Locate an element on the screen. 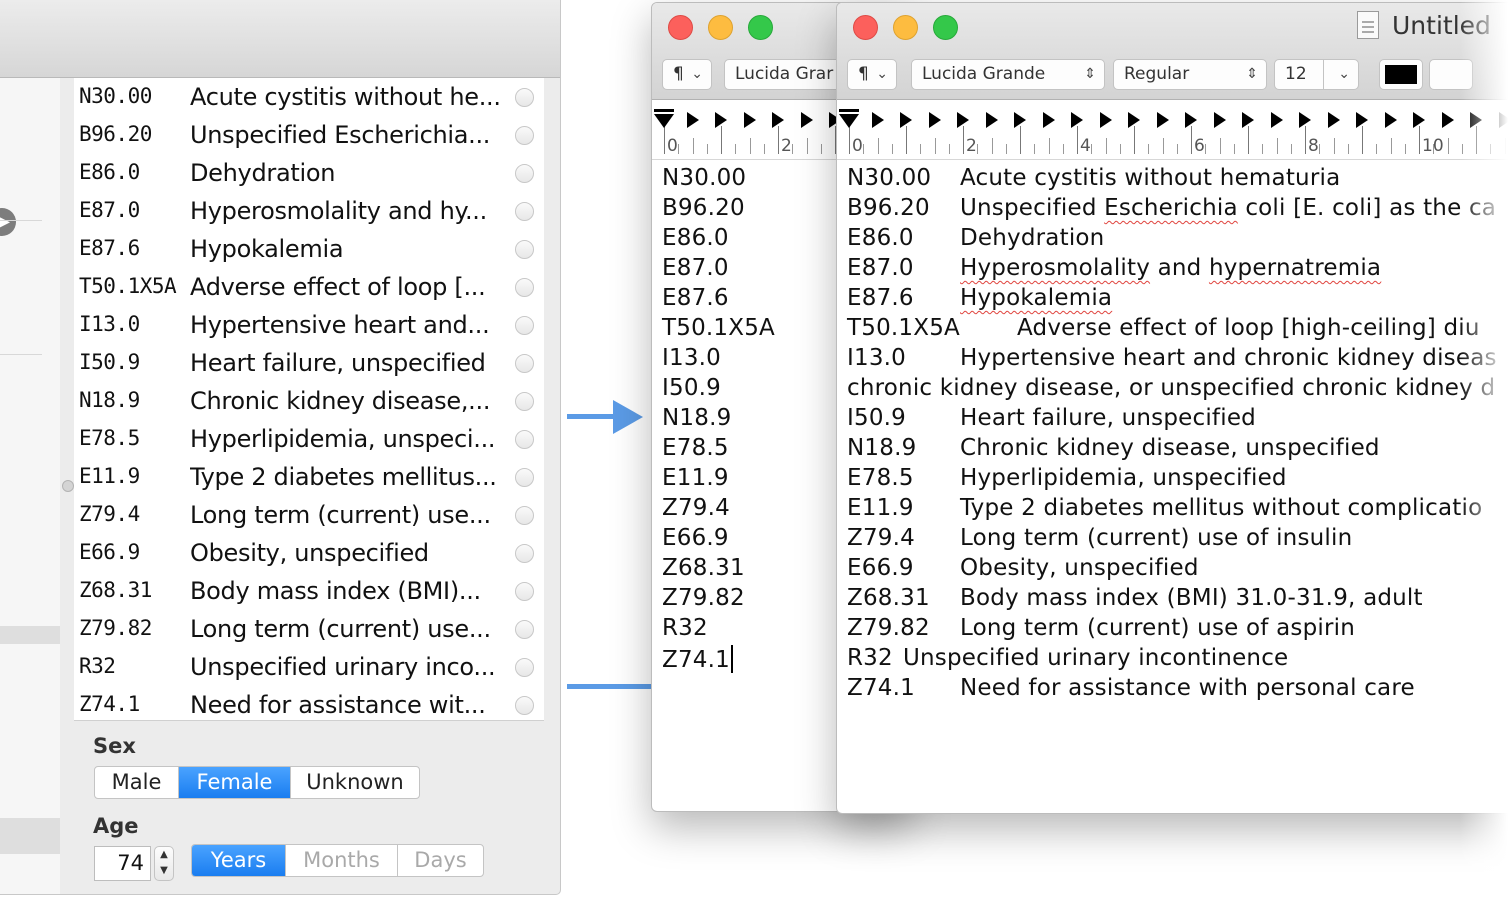 Image resolution: width=1508 pixels, height=898 pixels. code-id: E87.0 is located at coordinates (109, 210).